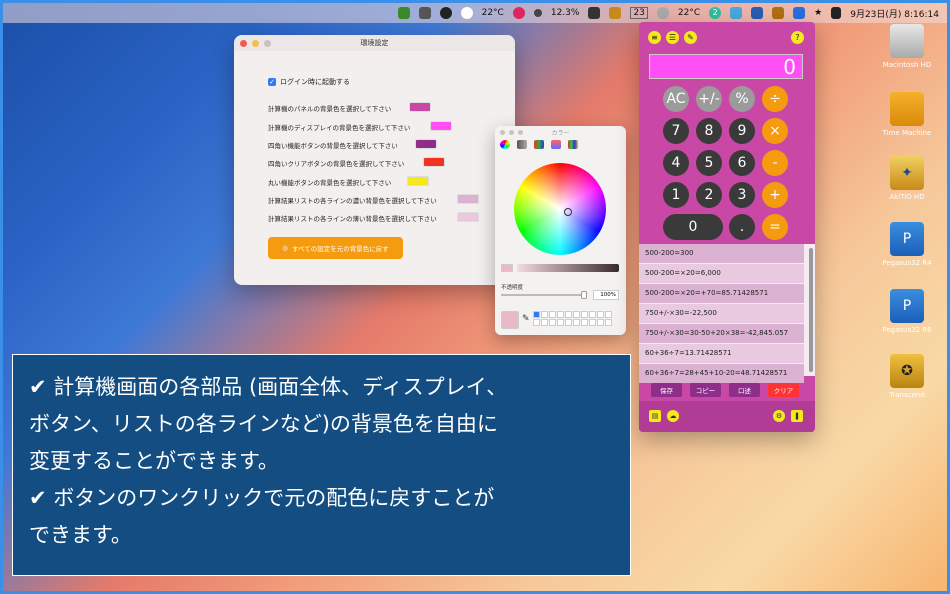 The height and width of the screenshot is (594, 950). What do you see at coordinates (466, 13) in the screenshot?
I see `cloud-icon` at bounding box center [466, 13].